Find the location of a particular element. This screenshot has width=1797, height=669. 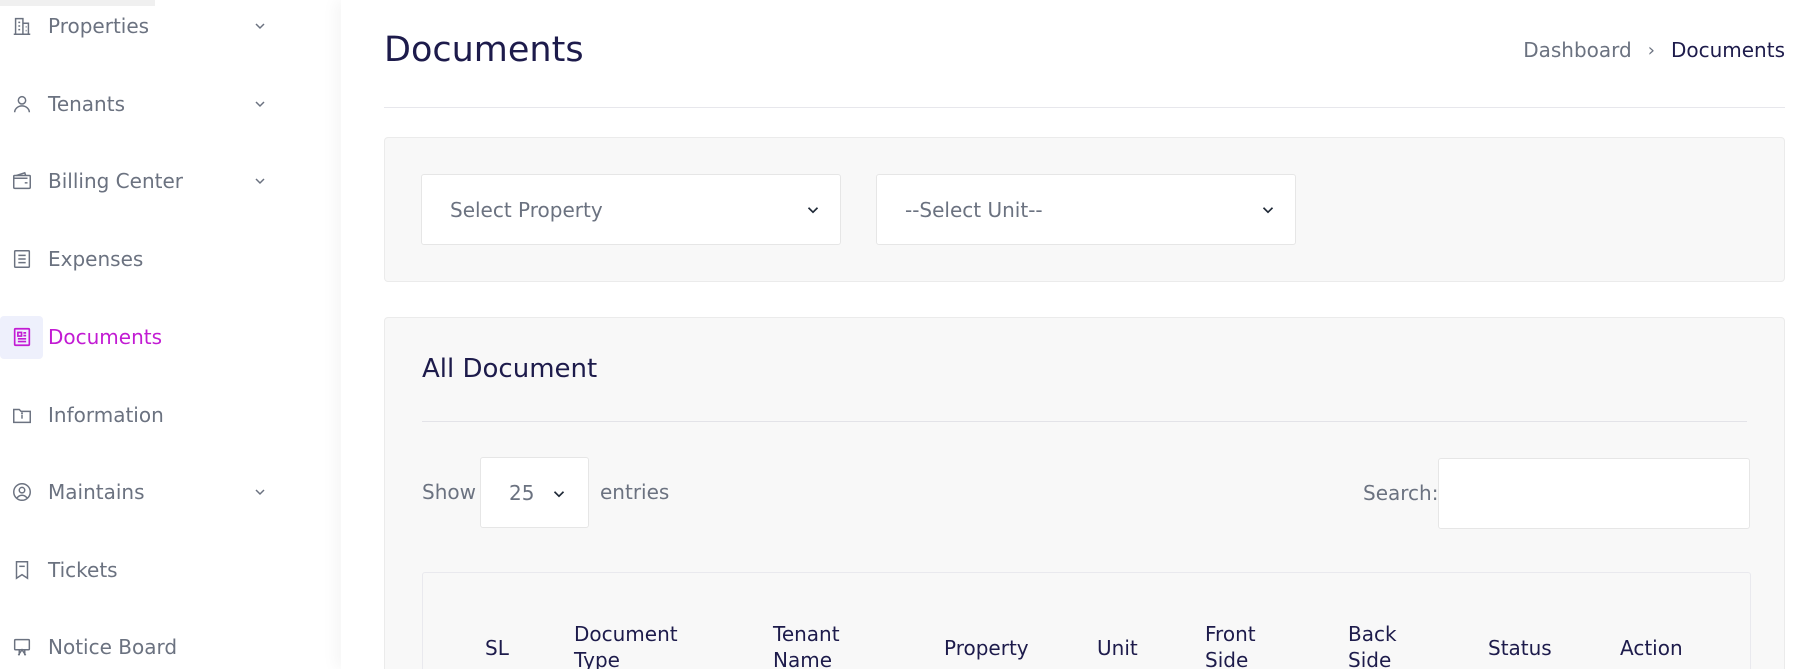

column-header-label: Front is located at coordinates (1230, 634).